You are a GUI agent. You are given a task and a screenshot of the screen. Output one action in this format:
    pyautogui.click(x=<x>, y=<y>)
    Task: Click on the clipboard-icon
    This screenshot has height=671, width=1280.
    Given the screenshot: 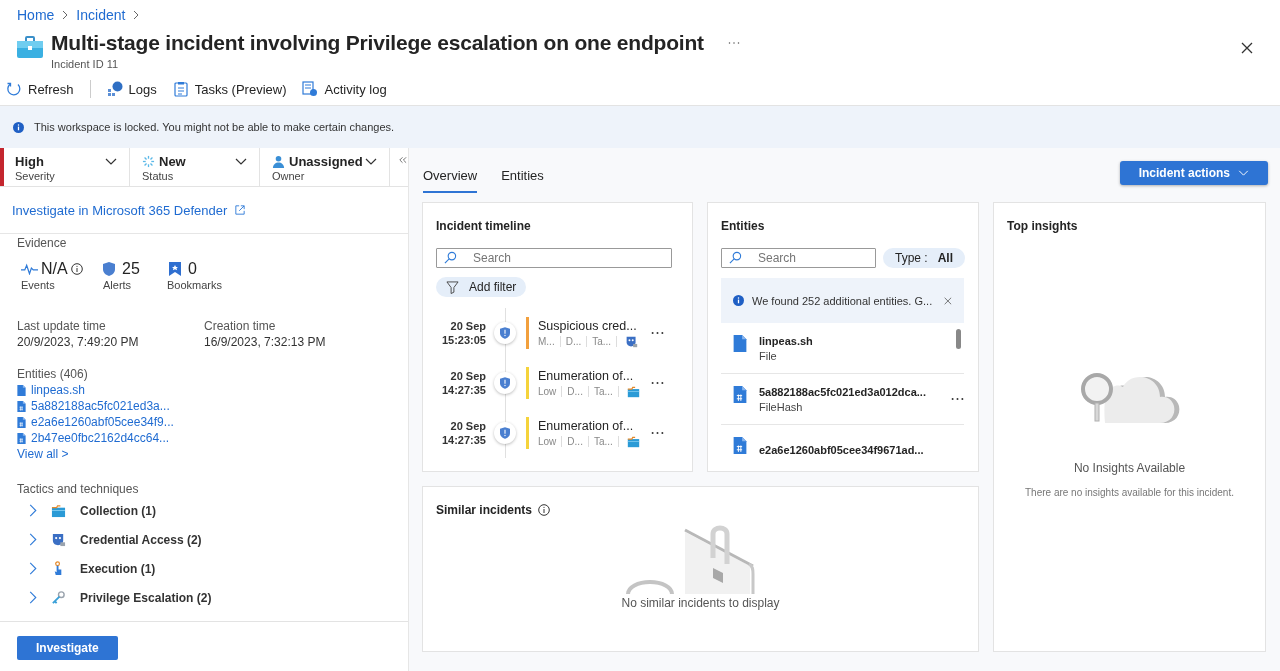 What is the action you would take?
    pyautogui.click(x=180, y=89)
    